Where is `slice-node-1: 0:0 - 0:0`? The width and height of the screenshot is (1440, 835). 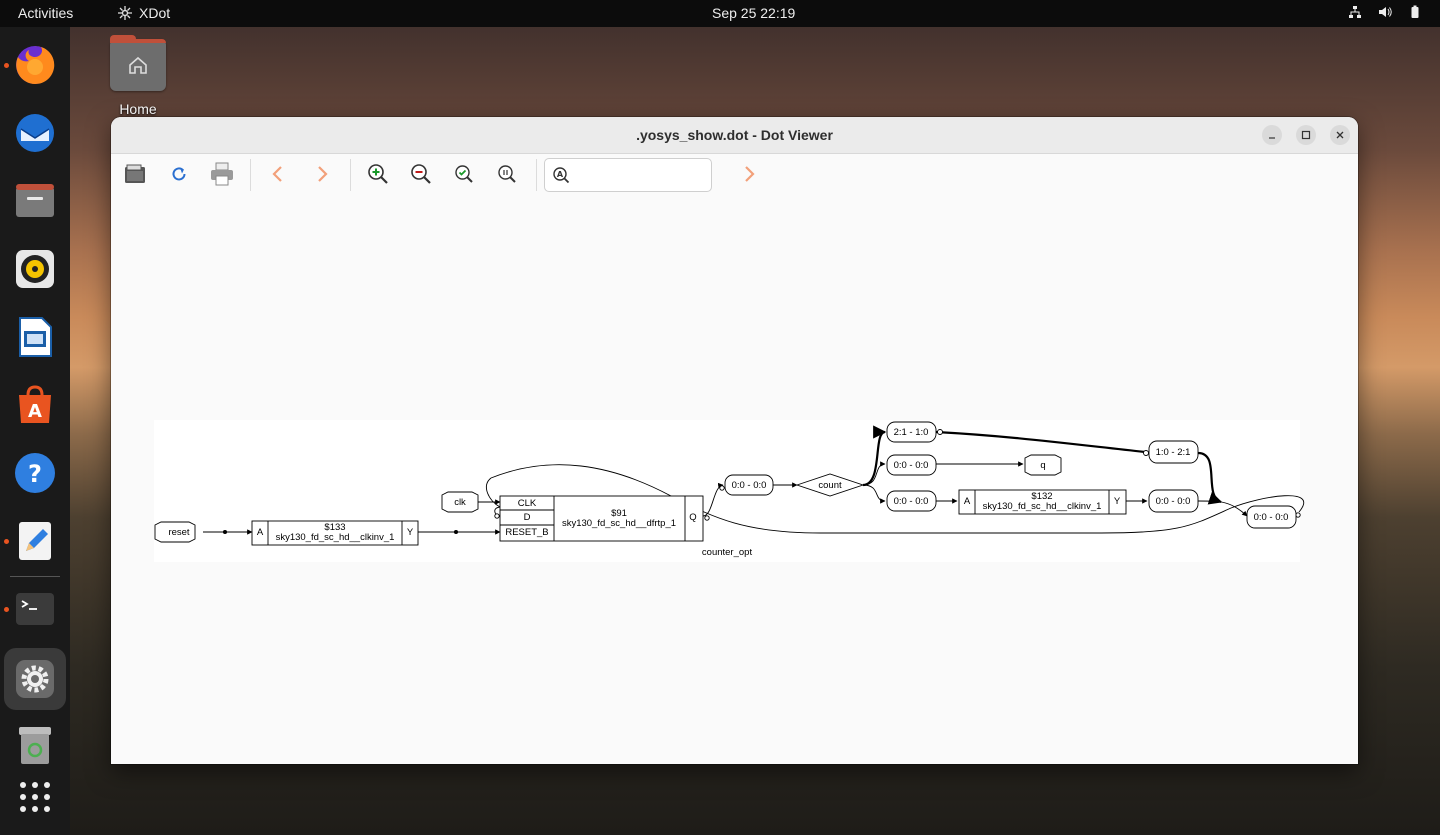
slice-node-1: 0:0 - 0:0 is located at coordinates (749, 485).